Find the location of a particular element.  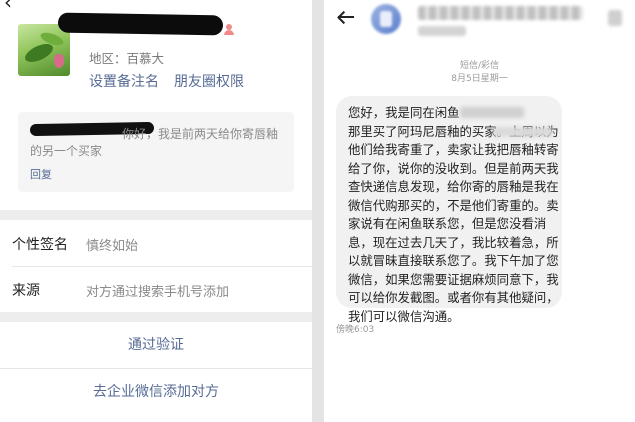

source-row: 来源 对方通过搜索手机号添加 is located at coordinates (156, 289).